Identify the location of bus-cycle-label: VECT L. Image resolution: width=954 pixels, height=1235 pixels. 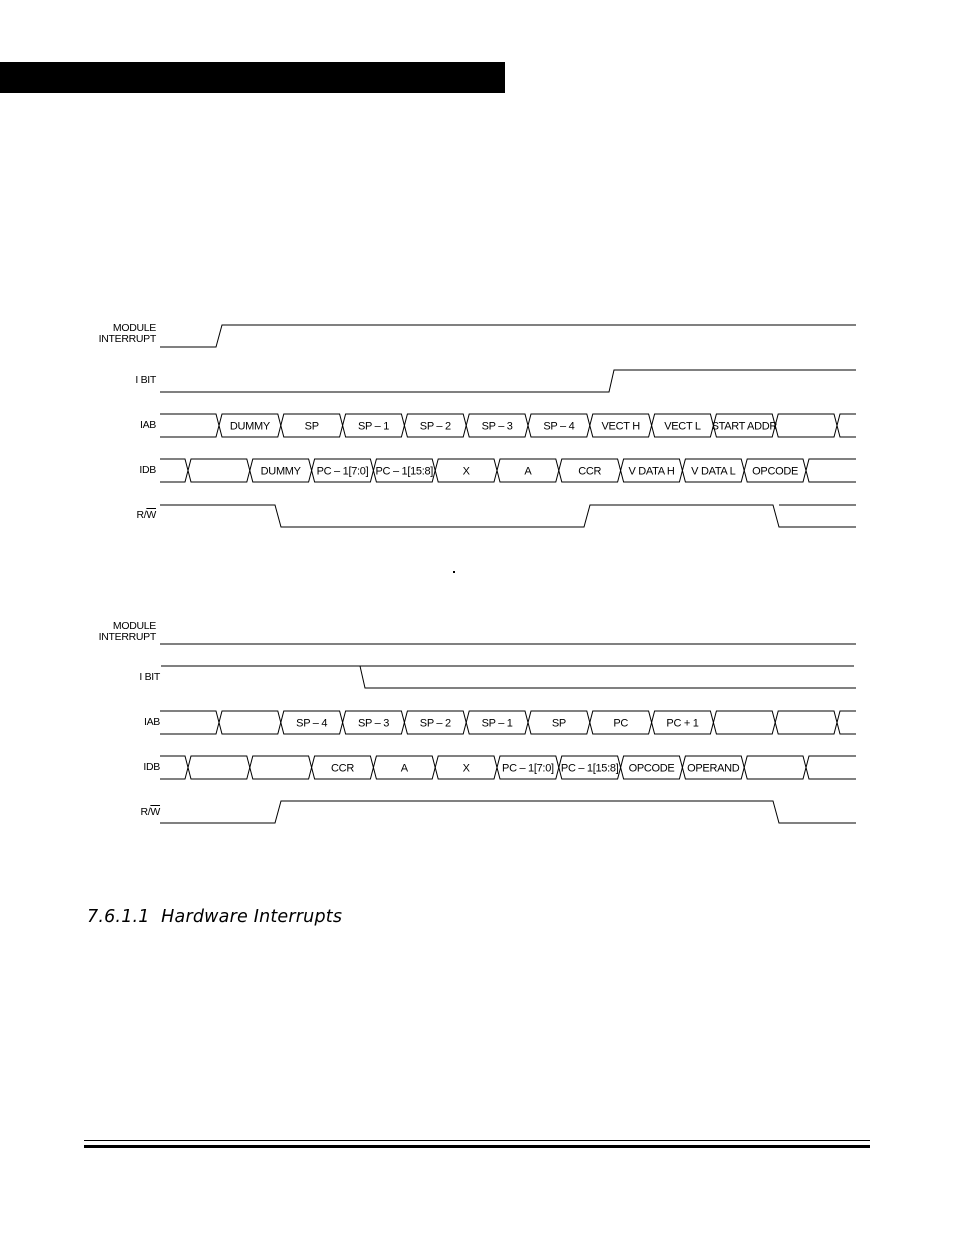
(682, 427).